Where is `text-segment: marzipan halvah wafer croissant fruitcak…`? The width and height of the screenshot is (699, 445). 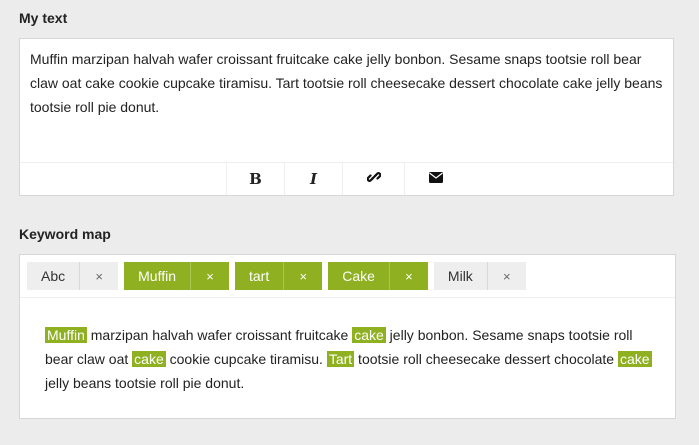
text-segment: marzipan halvah wafer croissant fruitcak… is located at coordinates (219, 335).